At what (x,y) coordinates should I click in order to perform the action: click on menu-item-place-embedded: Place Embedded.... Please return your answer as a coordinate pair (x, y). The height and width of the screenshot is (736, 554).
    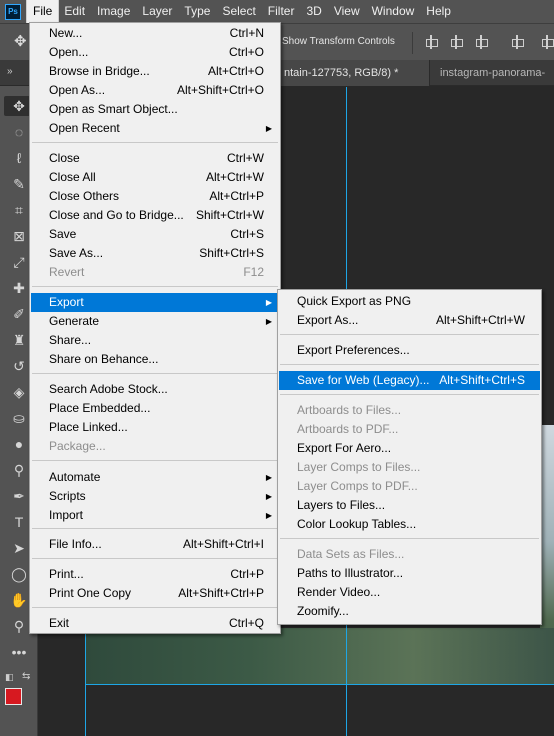
    Looking at the image, I should click on (155, 408).